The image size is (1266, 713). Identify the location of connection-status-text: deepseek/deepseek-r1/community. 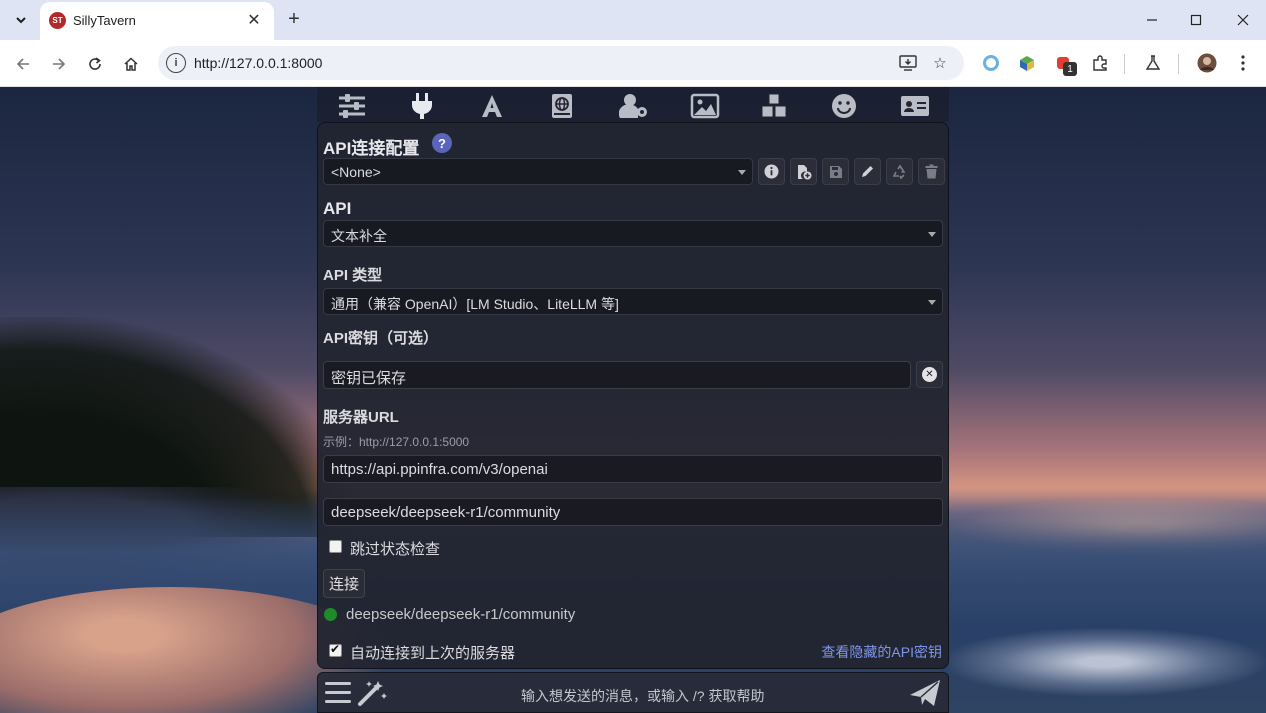
(461, 614).